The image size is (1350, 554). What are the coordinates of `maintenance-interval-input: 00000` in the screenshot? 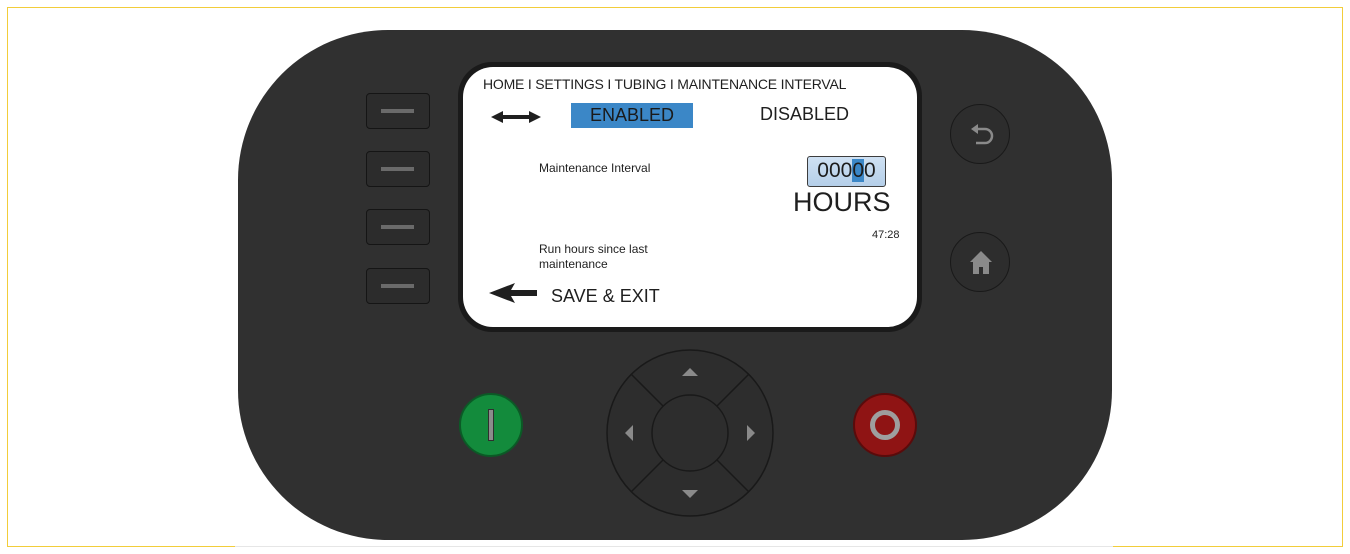 It's located at (846, 171).